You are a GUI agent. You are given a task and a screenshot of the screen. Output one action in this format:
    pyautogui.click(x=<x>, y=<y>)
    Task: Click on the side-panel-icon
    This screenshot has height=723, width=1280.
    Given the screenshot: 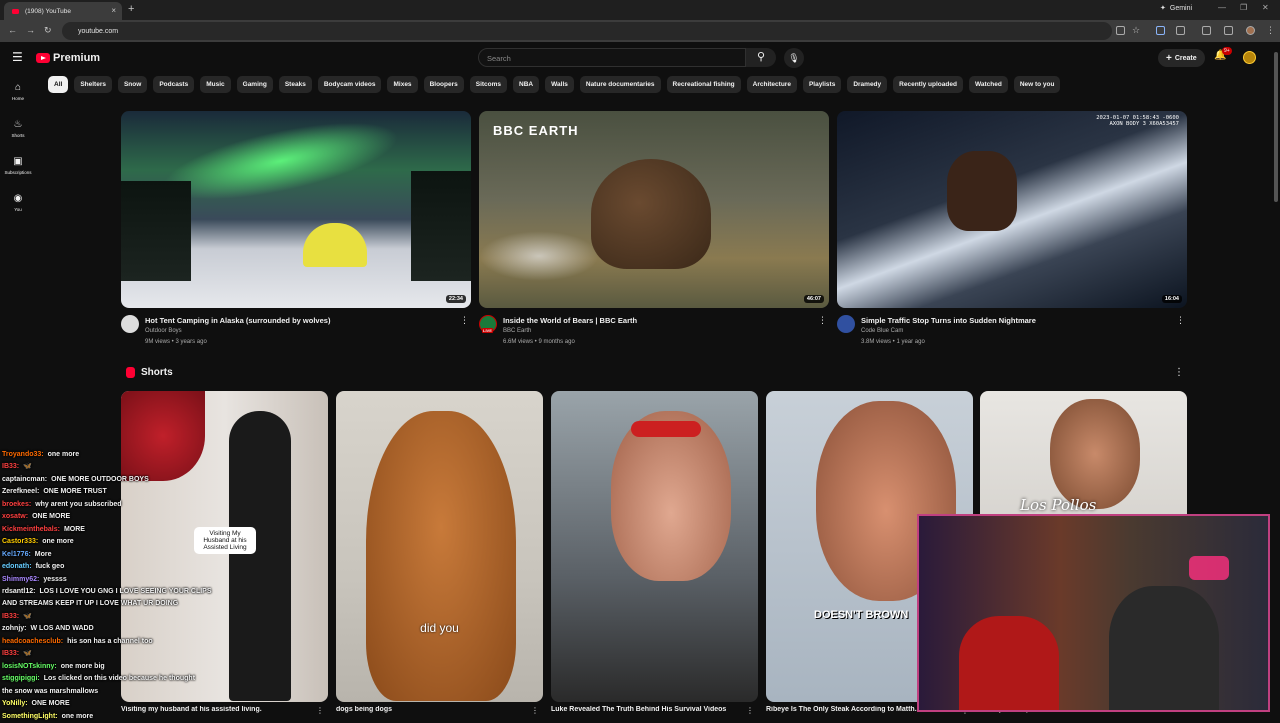 What is the action you would take?
    pyautogui.click(x=1206, y=30)
    